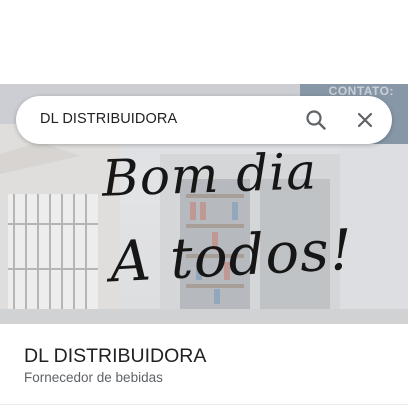 Image resolution: width=408 pixels, height=408 pixels. Describe the element at coordinates (231, 256) in the screenshot. I see `hero-greeting-line2: A todos!` at that location.